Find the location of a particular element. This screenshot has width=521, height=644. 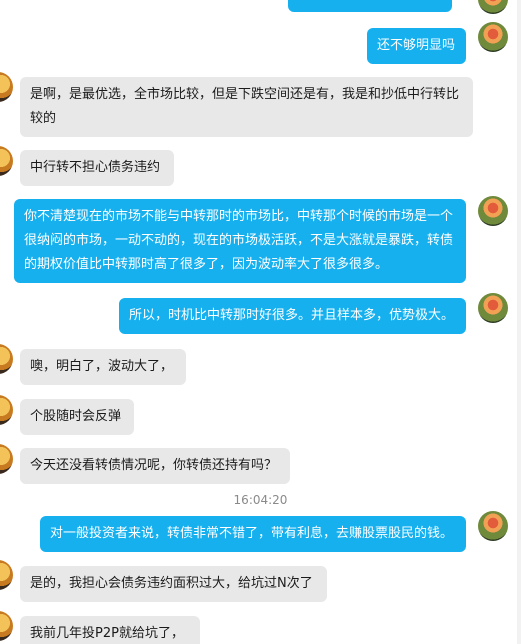

message-bubble-incoming: 我前几年投P2P就给坑了， is located at coordinates (110, 630).